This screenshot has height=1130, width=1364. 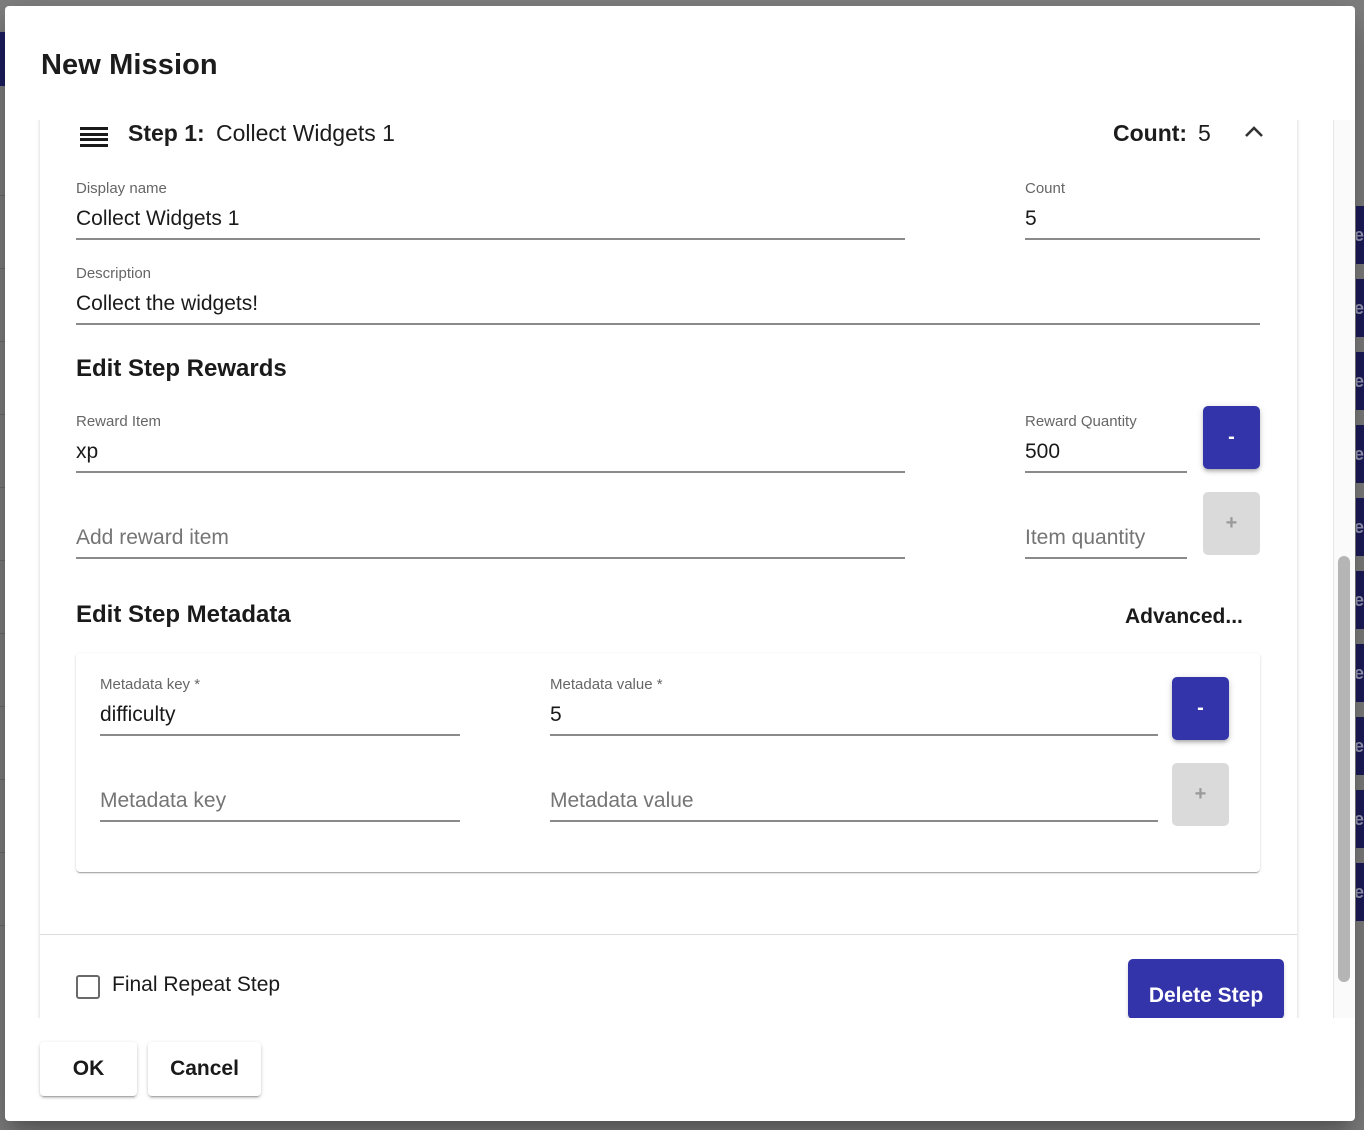 I want to click on description-label: Description, so click(x=114, y=273).